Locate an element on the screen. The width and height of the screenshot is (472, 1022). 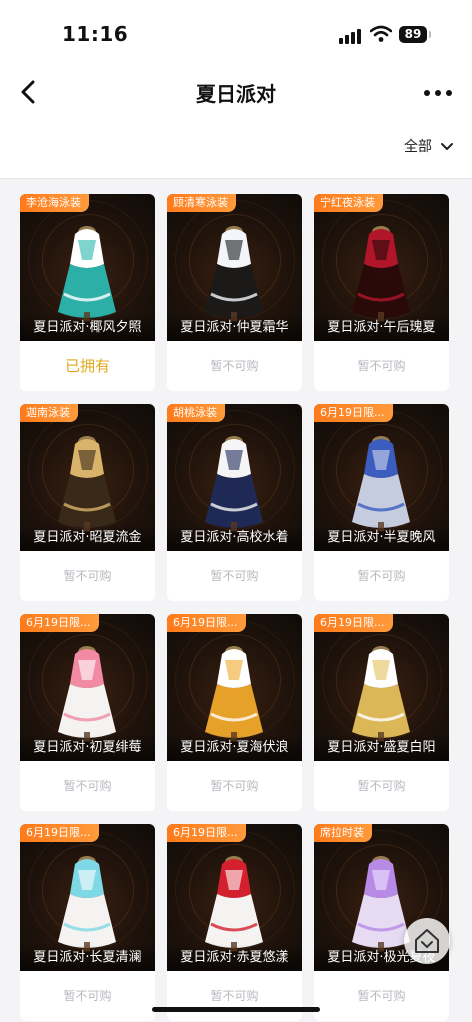
outfit-card: 迦南泳装夏日派对·昭夏流金暂不可购 is located at coordinates (87, 502).